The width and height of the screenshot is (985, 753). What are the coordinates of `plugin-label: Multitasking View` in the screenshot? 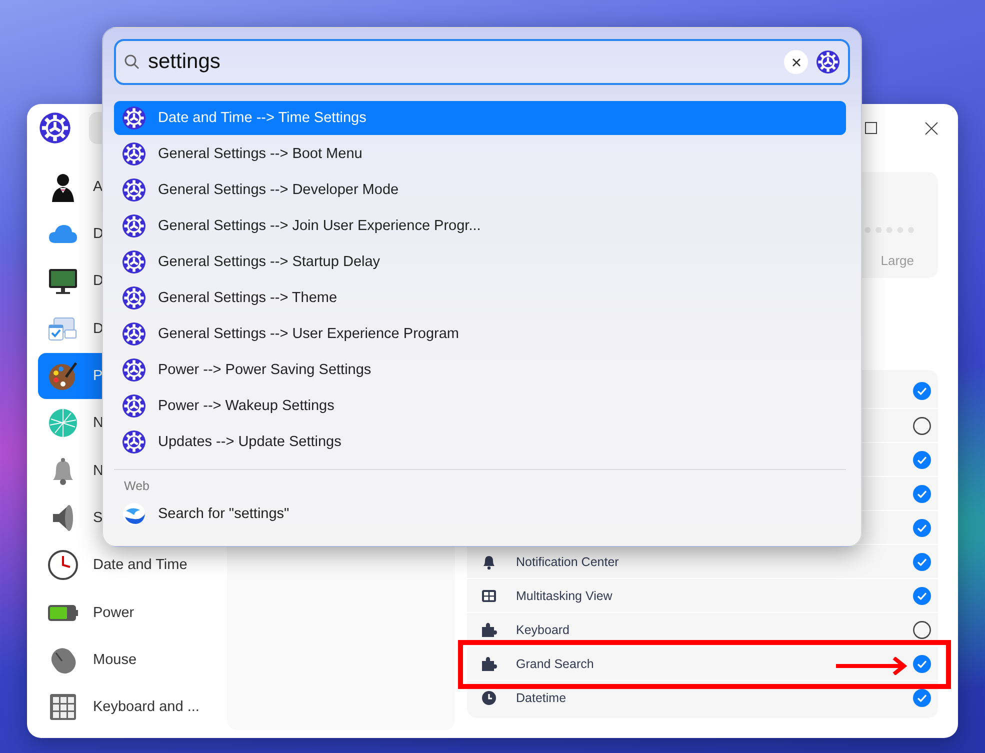 It's located at (564, 595).